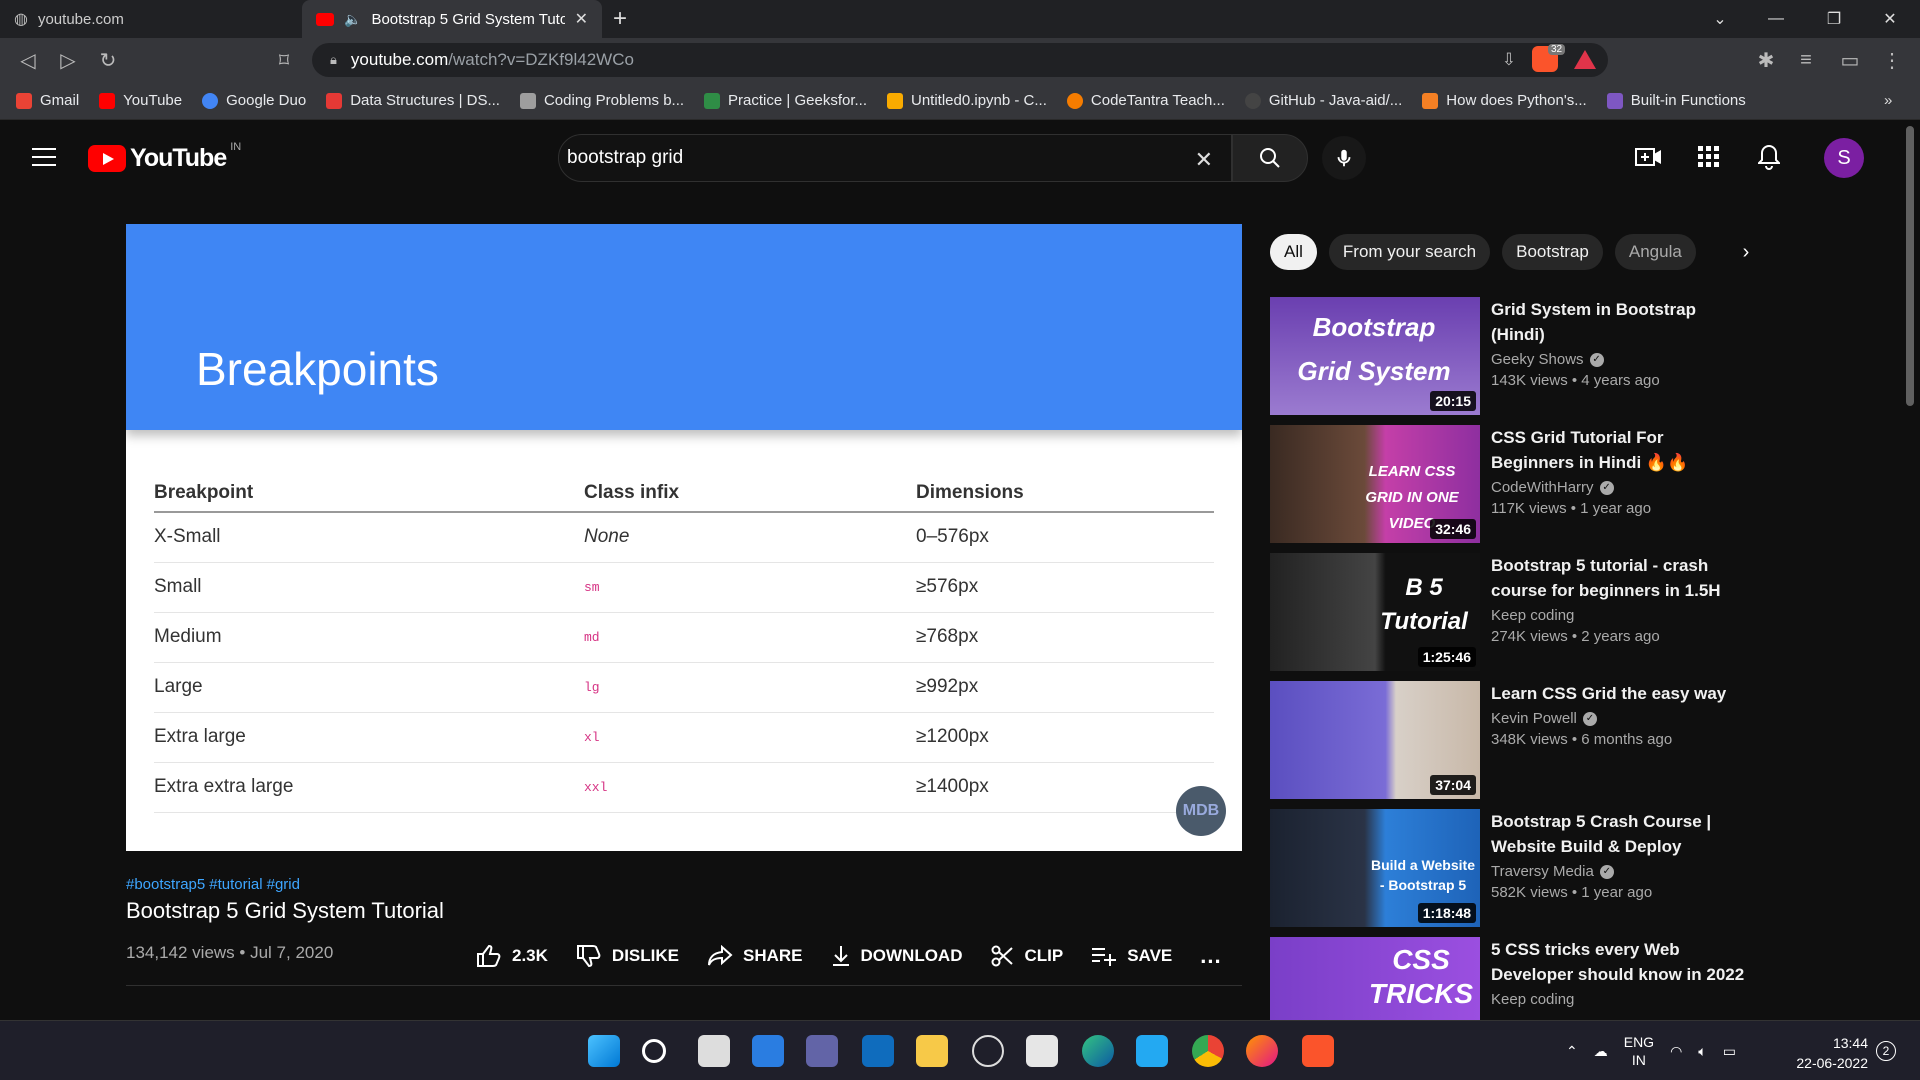  Describe the element at coordinates (1639, 1051) in the screenshot. I see `language-indicator: ENG IN` at that location.